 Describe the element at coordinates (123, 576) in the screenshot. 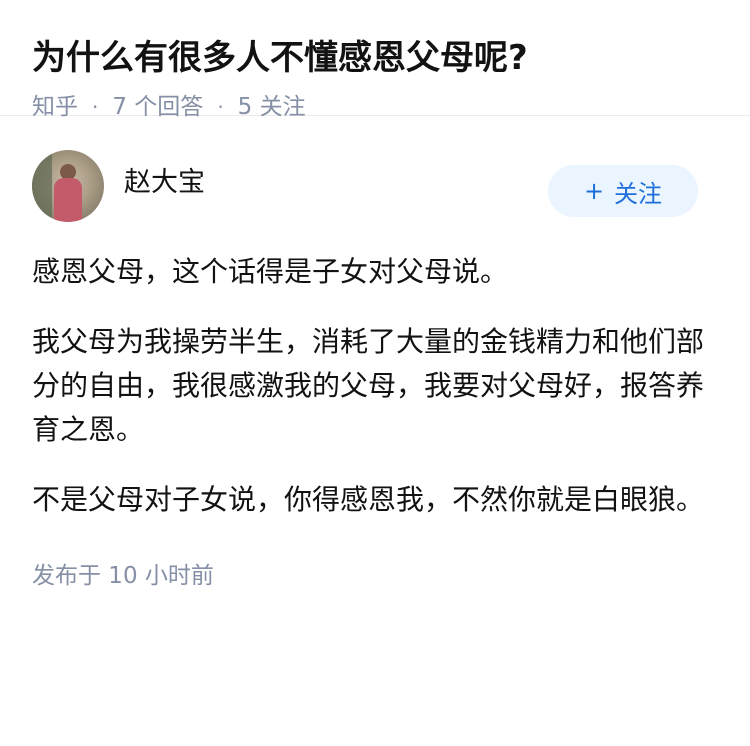

I see `publish-time: 发布于 10 小时前` at that location.